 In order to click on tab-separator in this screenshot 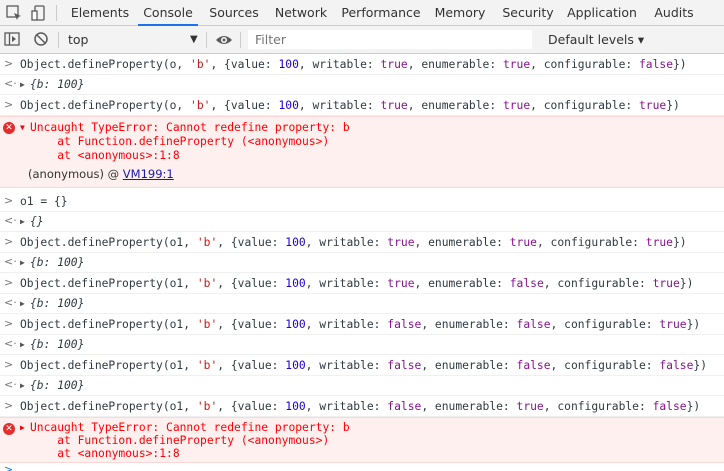, I will do `click(56, 13)`.